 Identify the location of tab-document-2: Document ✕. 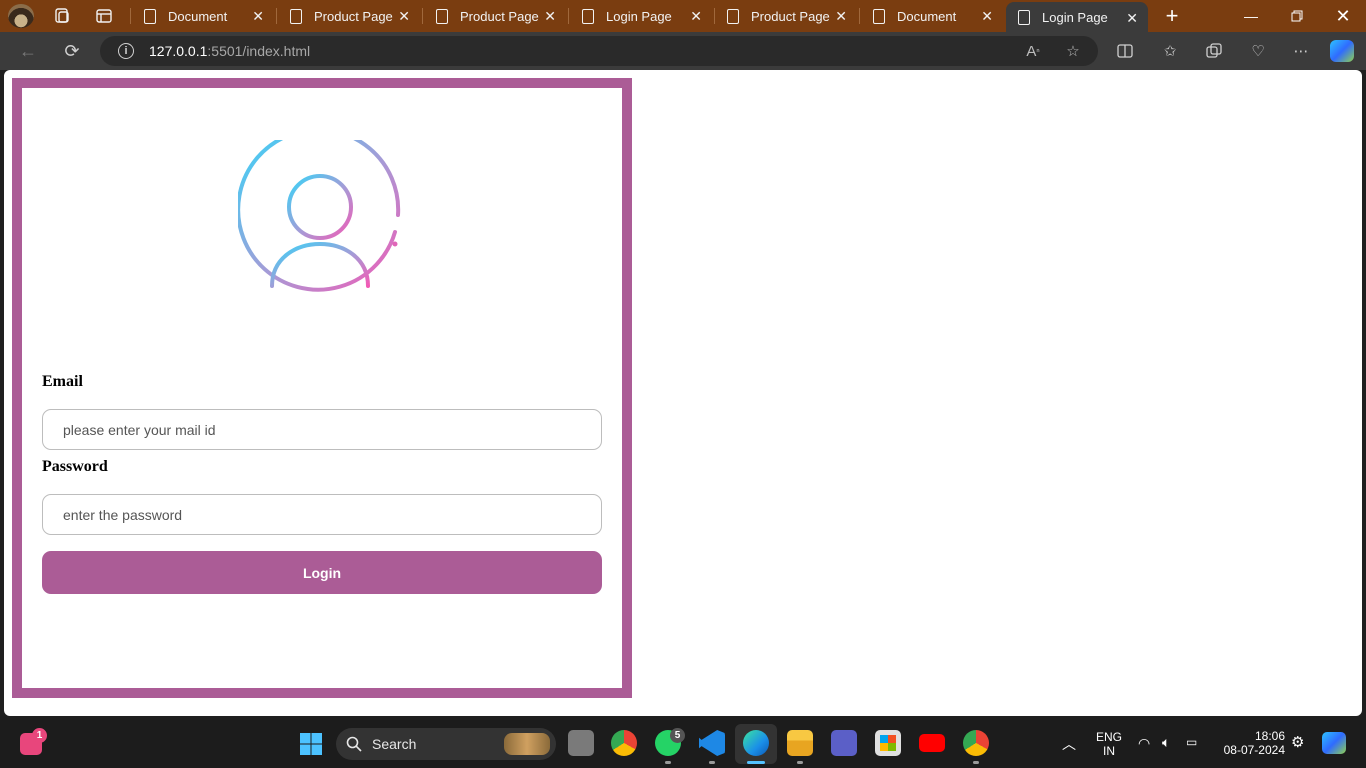
(932, 16).